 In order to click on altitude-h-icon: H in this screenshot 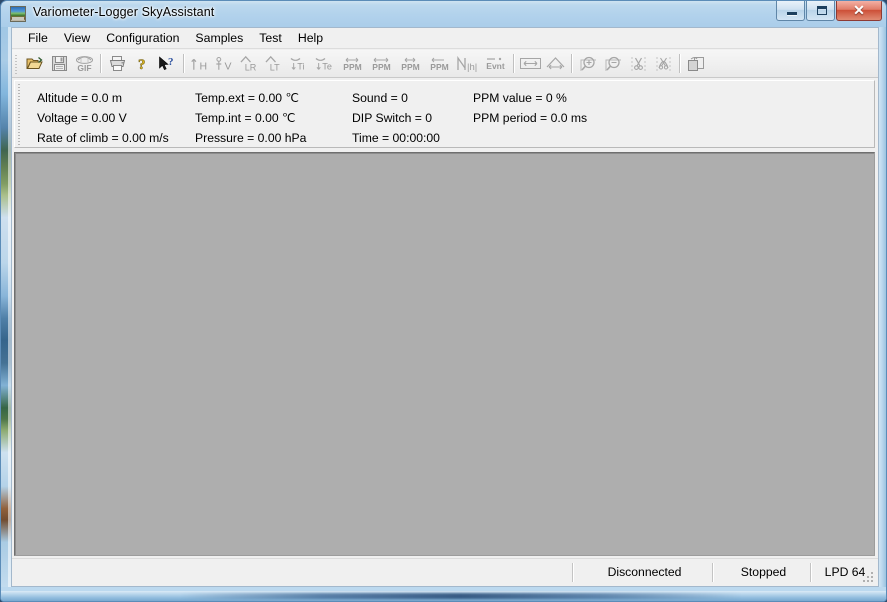, I will do `click(200, 64)`.